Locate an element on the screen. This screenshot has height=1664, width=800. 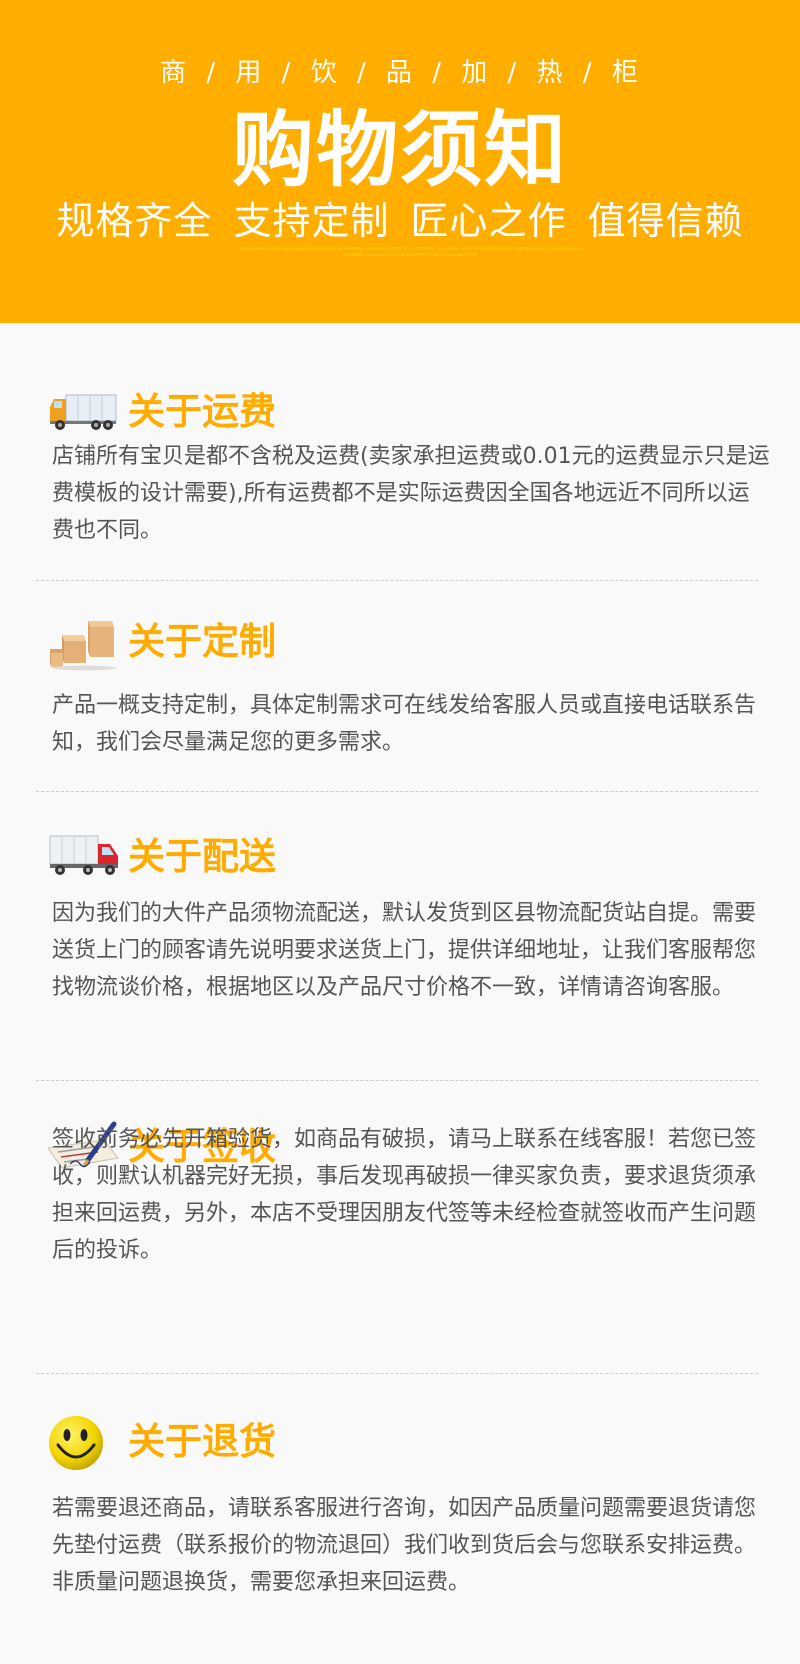
smiley-icon is located at coordinates (84, 1443).